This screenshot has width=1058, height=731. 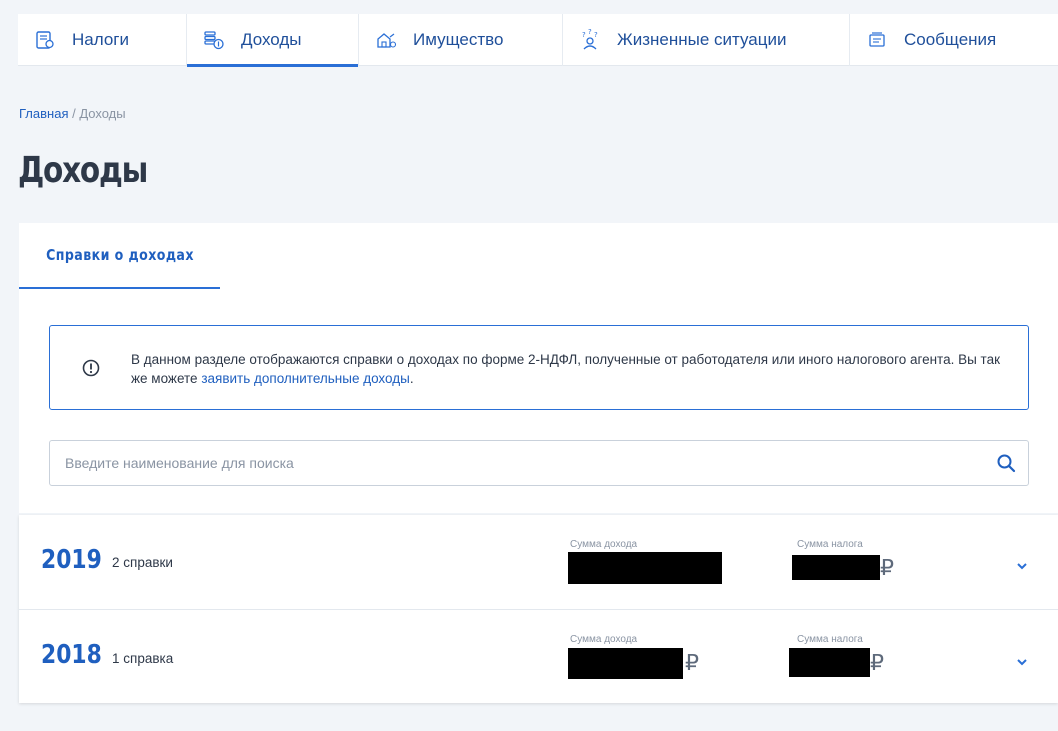 I want to click on nav-item-property: Имущество, so click(x=461, y=40).